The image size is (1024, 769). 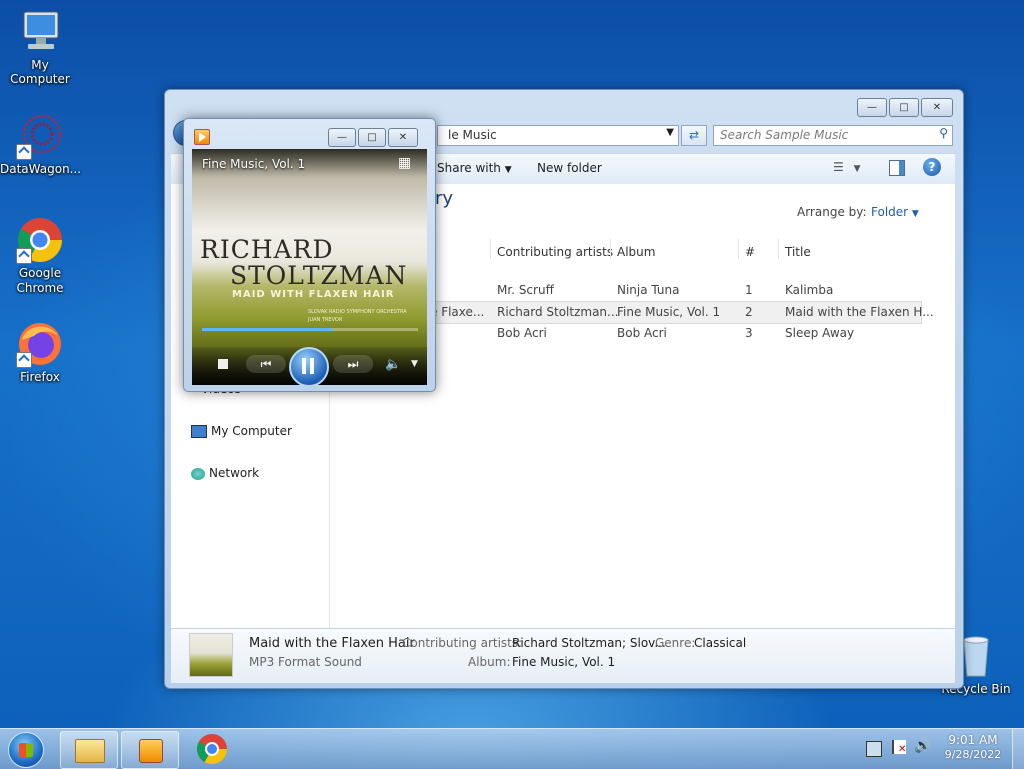 I want to click on player-maximize-button: □, so click(x=372, y=137).